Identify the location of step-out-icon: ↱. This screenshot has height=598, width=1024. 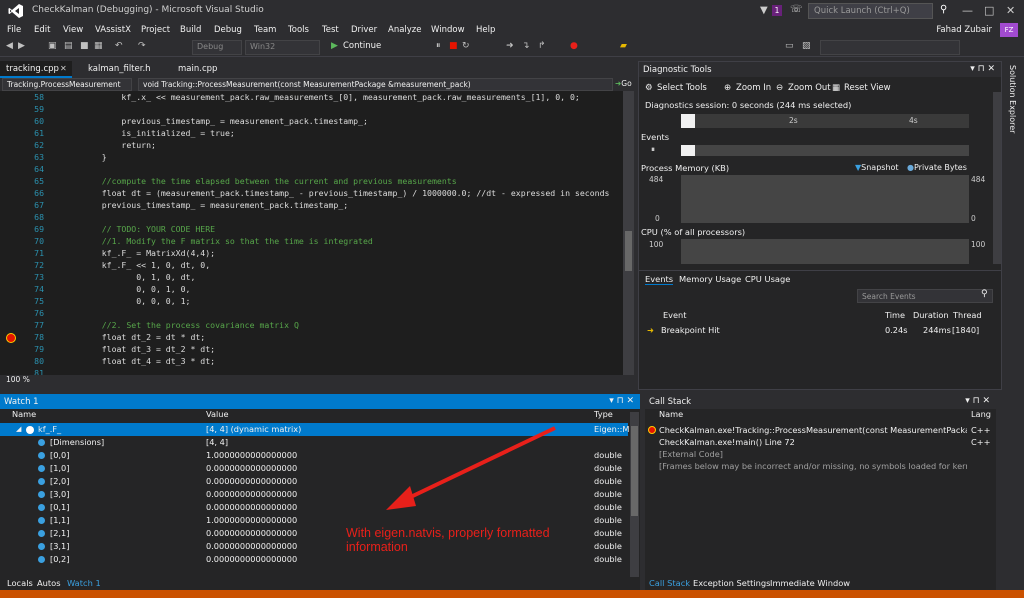
(542, 46).